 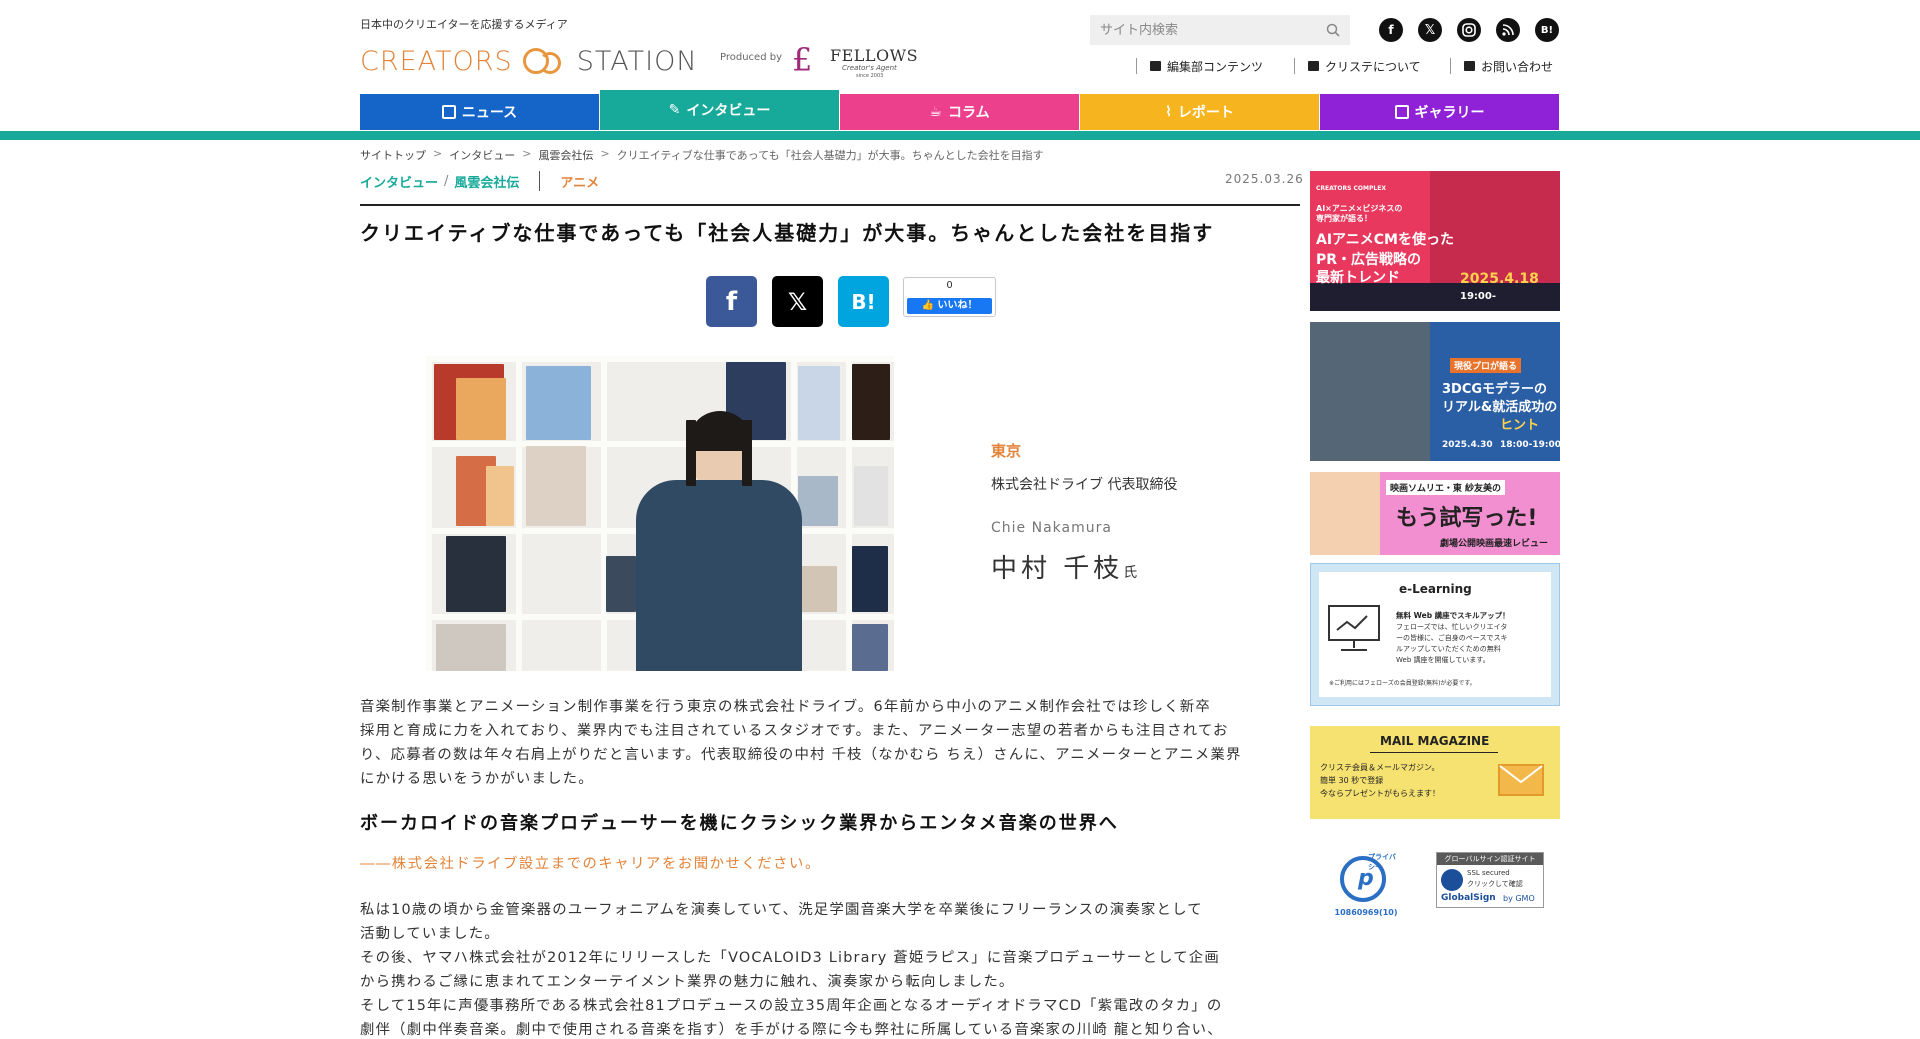 What do you see at coordinates (797, 301) in the screenshot?
I see `share-x-button: 𝕏` at bounding box center [797, 301].